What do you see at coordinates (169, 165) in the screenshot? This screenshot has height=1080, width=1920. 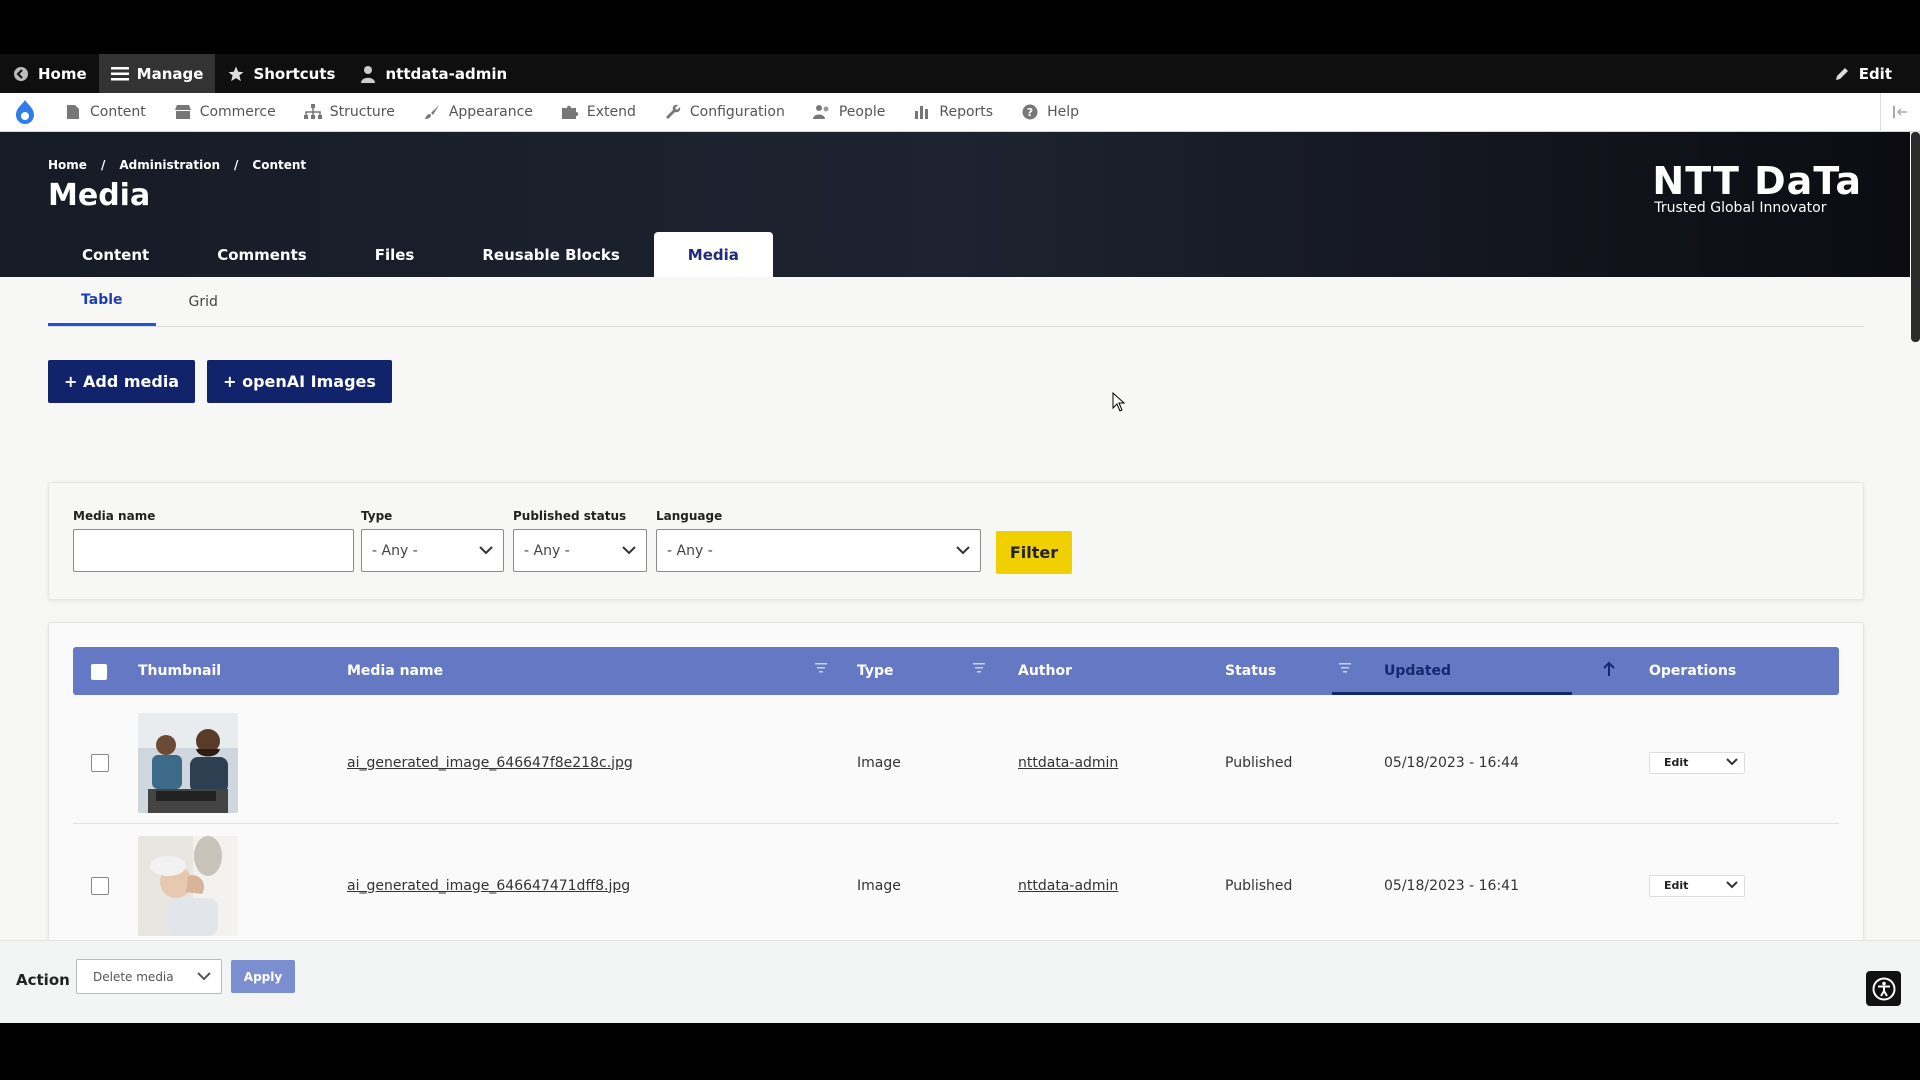 I see `breadcrumb-administration: Administration` at bounding box center [169, 165].